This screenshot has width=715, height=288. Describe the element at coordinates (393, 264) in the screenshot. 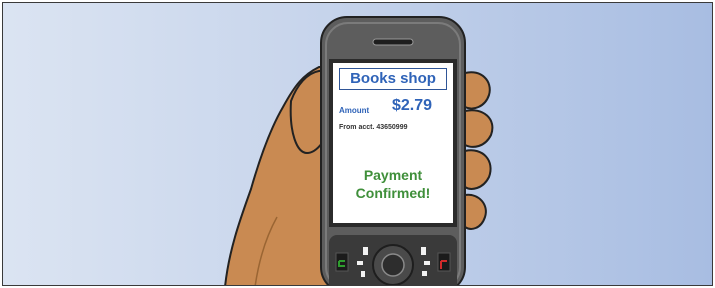

I see `navigation-pad-icon` at that location.